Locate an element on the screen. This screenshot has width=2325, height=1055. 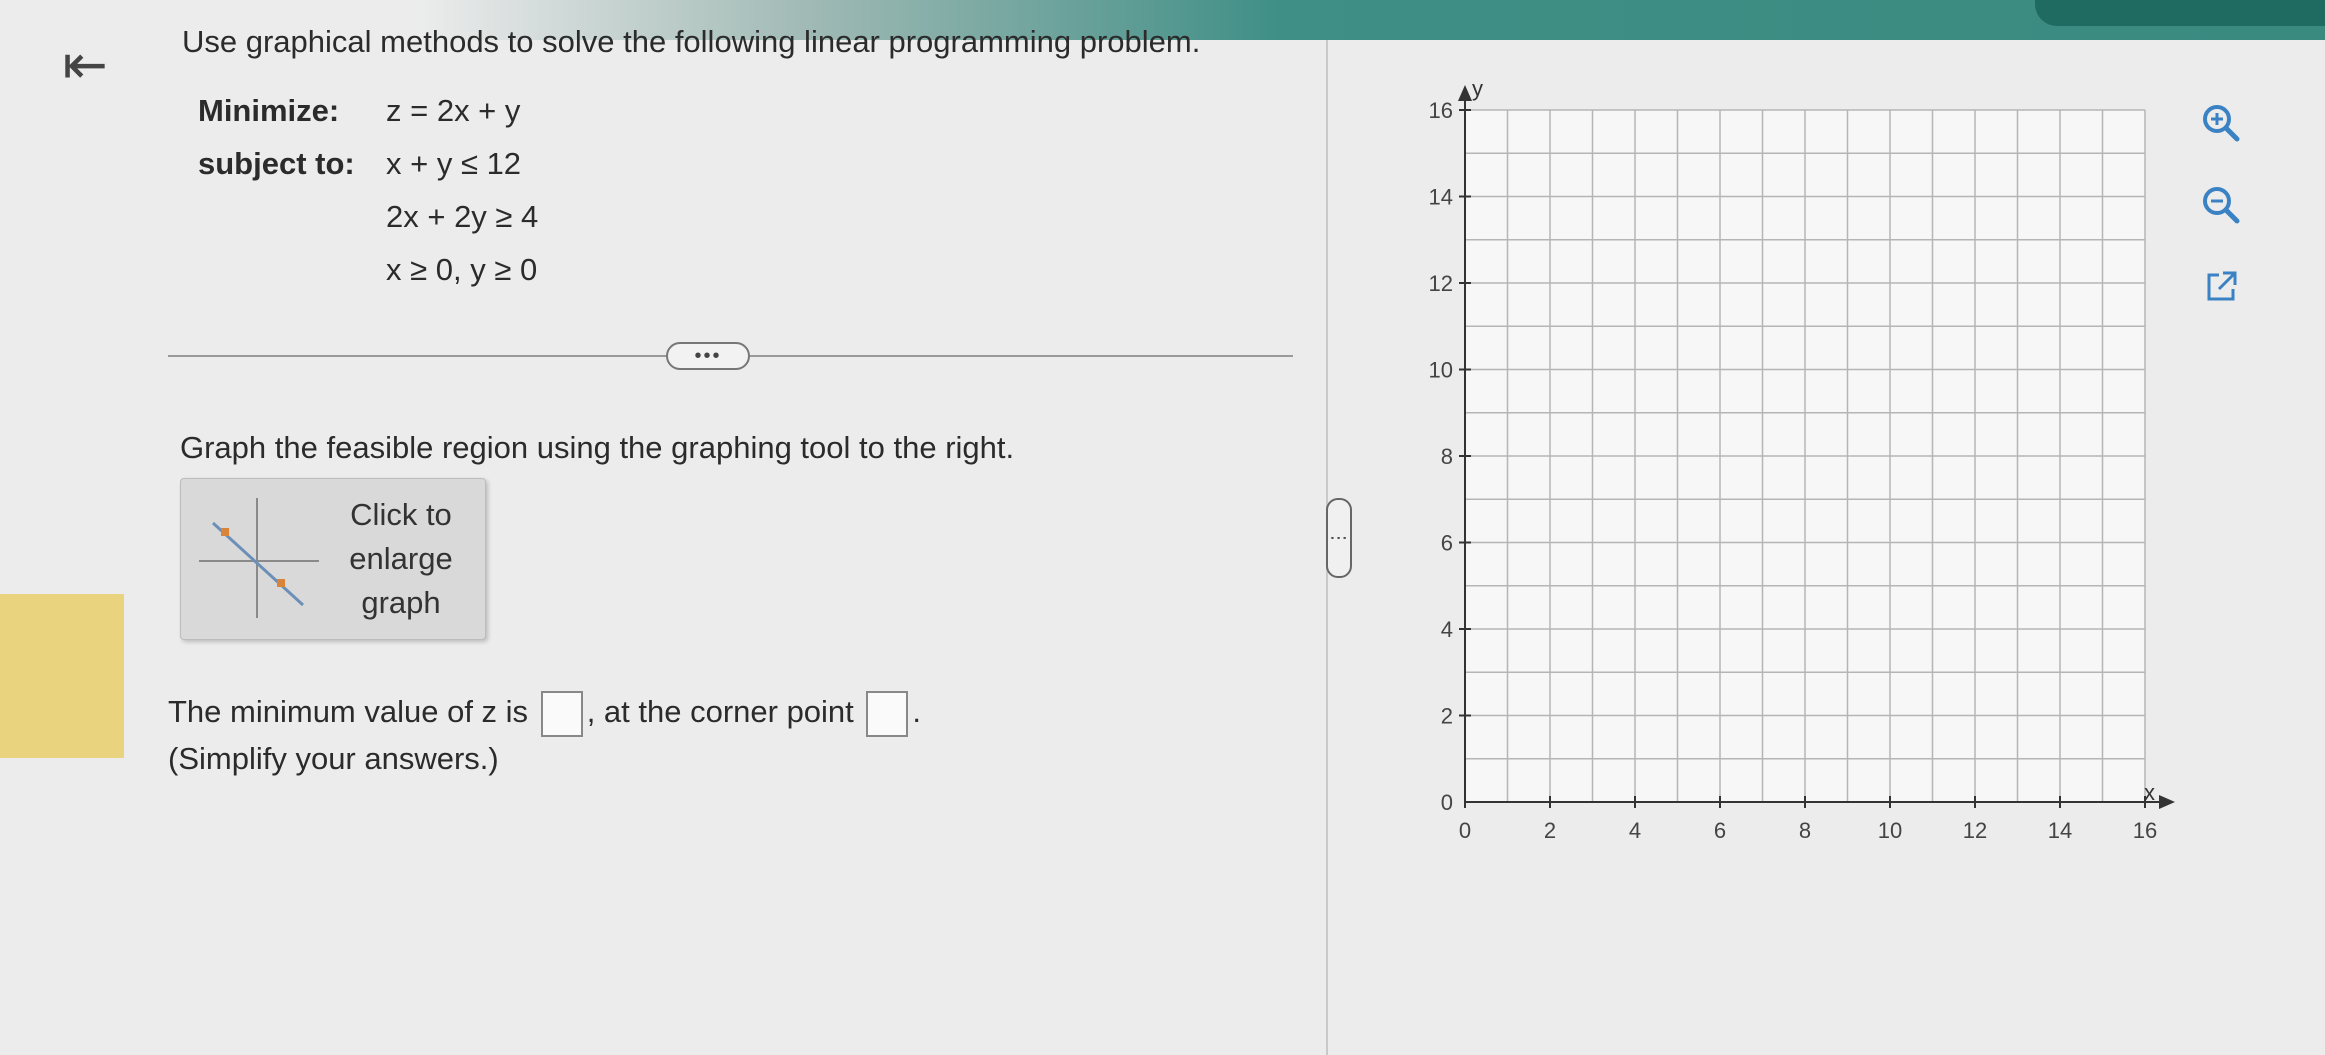
answer-suffix: . is located at coordinates (917, 711).